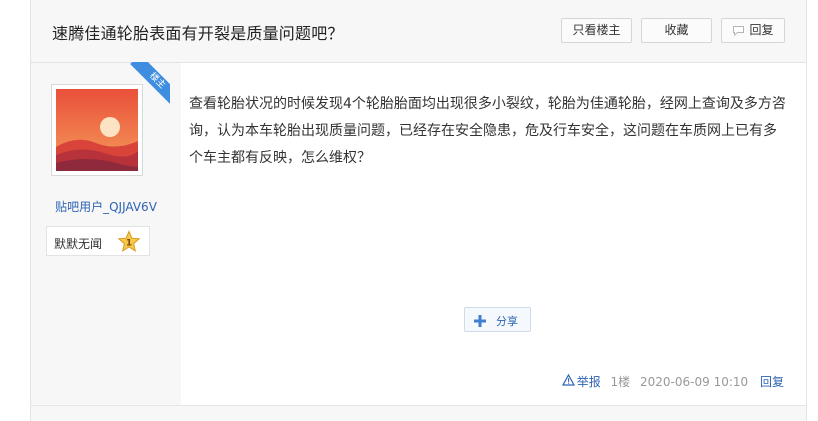 The height and width of the screenshot is (421, 818). I want to click on speech-bubble-icon, so click(738, 32).